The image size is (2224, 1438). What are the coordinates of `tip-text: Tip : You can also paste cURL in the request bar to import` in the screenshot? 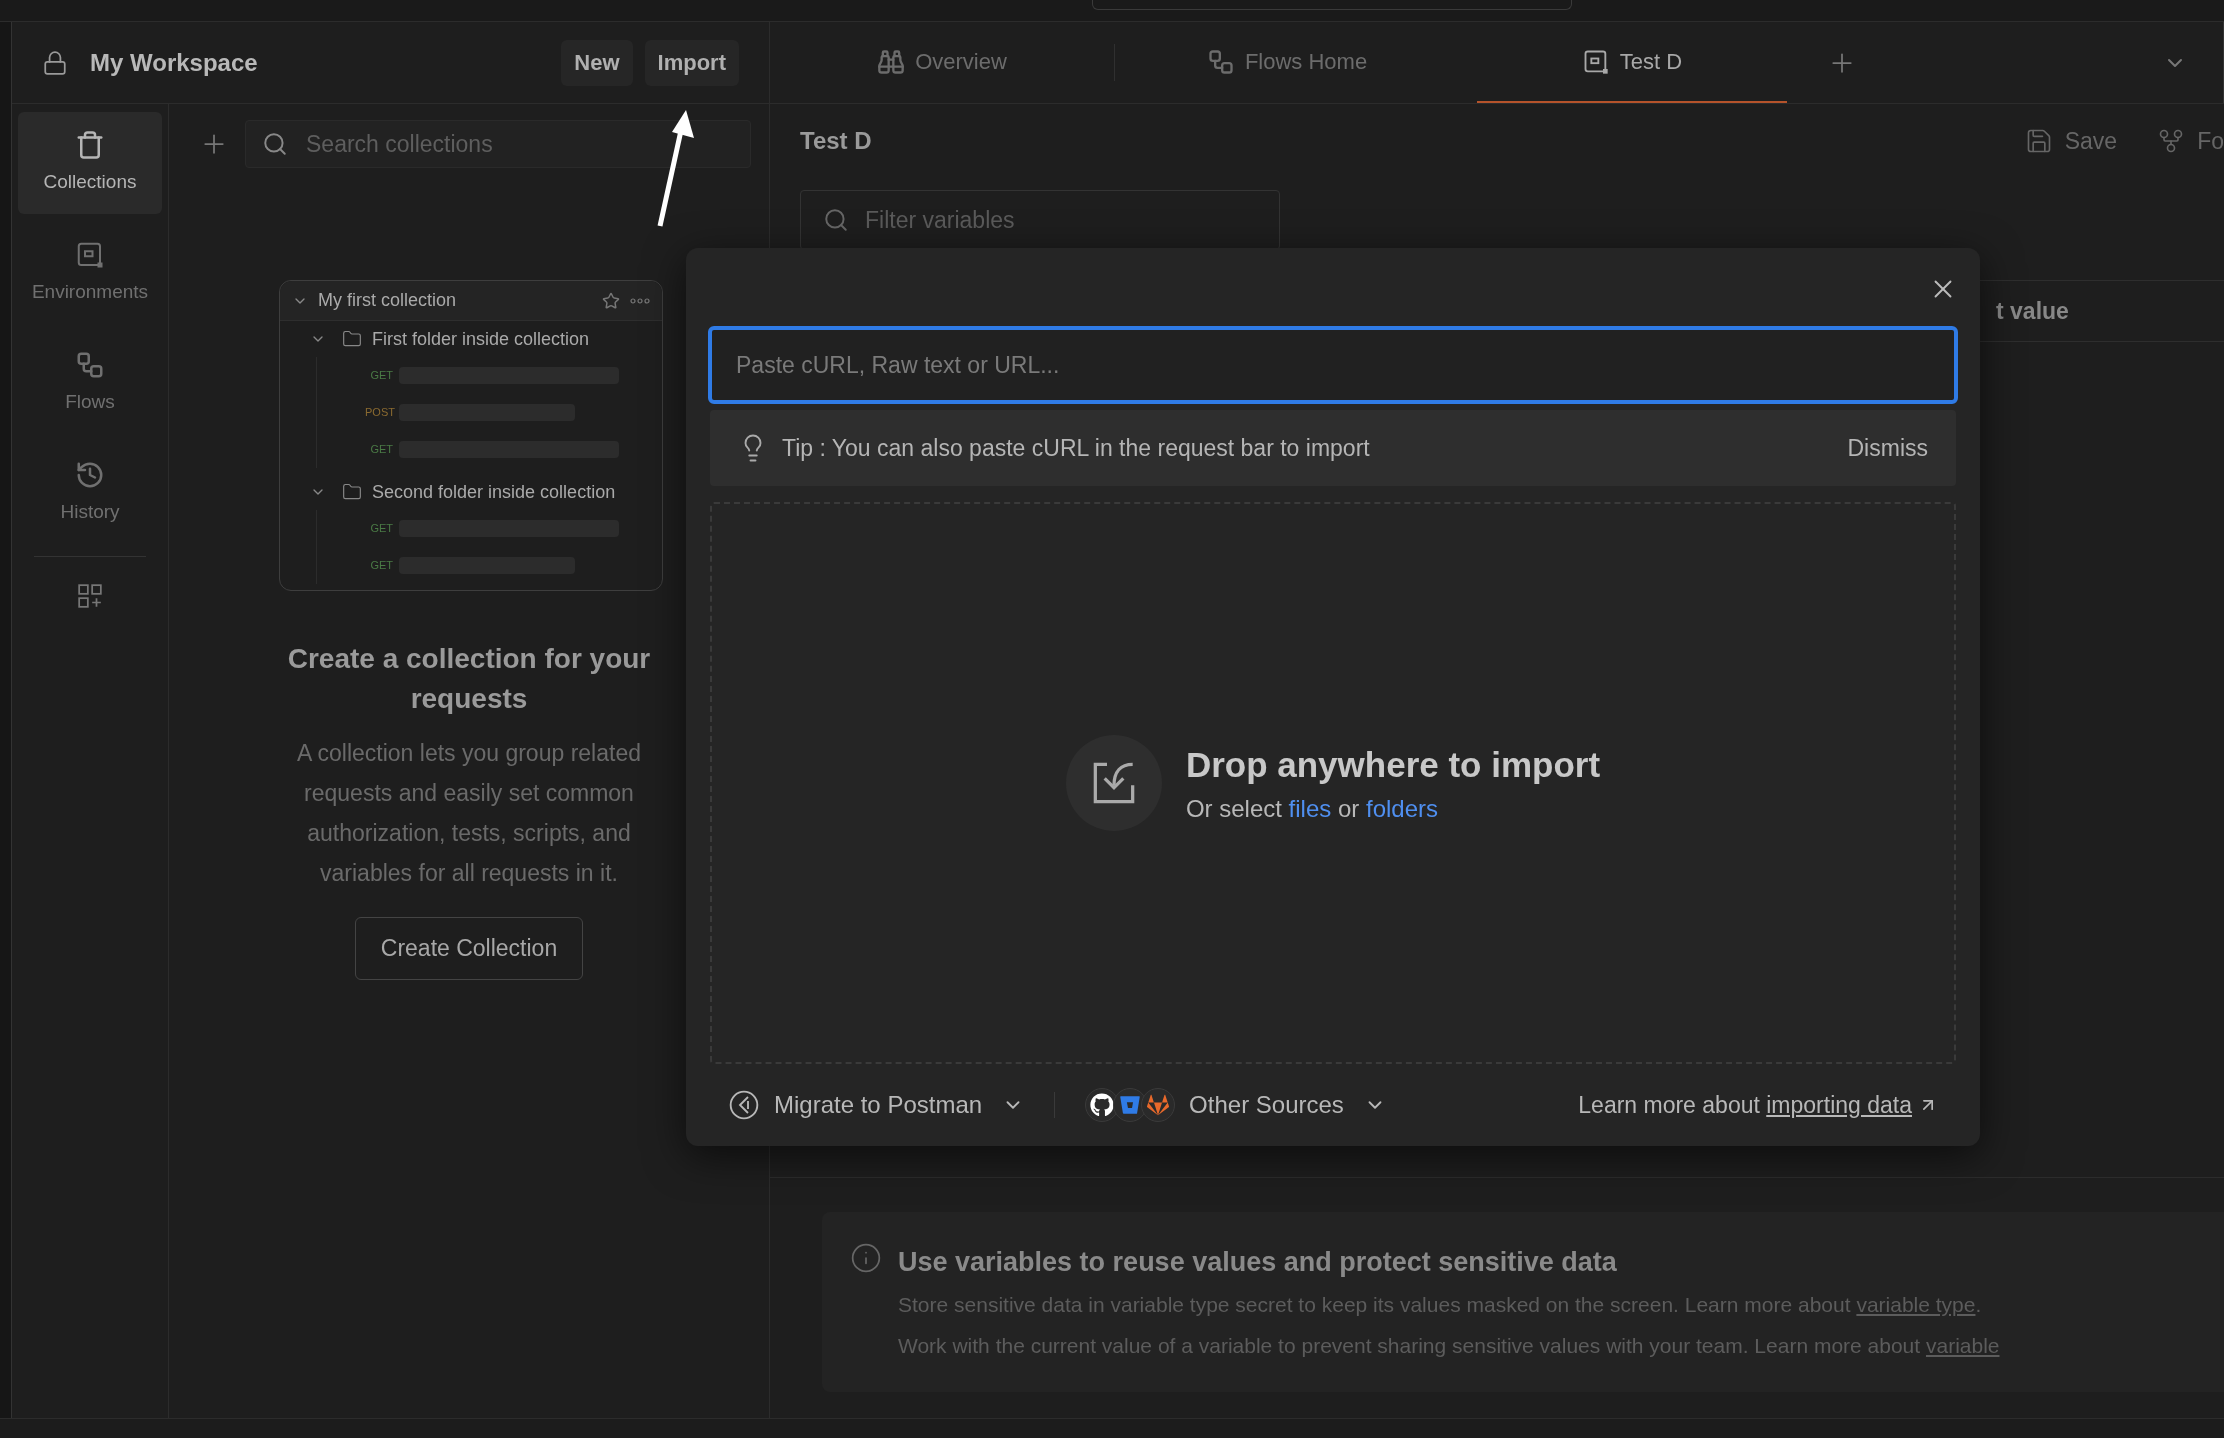 It's located at (1076, 448).